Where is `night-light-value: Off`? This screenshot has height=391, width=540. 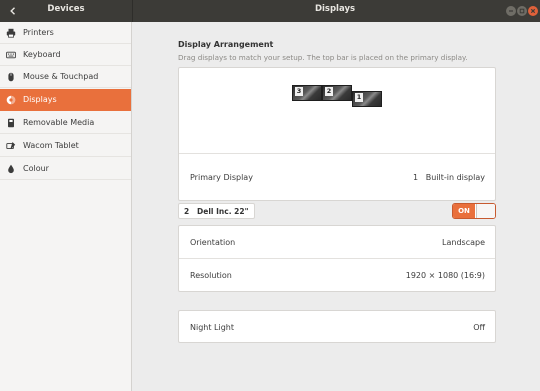 night-light-value: Off is located at coordinates (479, 327).